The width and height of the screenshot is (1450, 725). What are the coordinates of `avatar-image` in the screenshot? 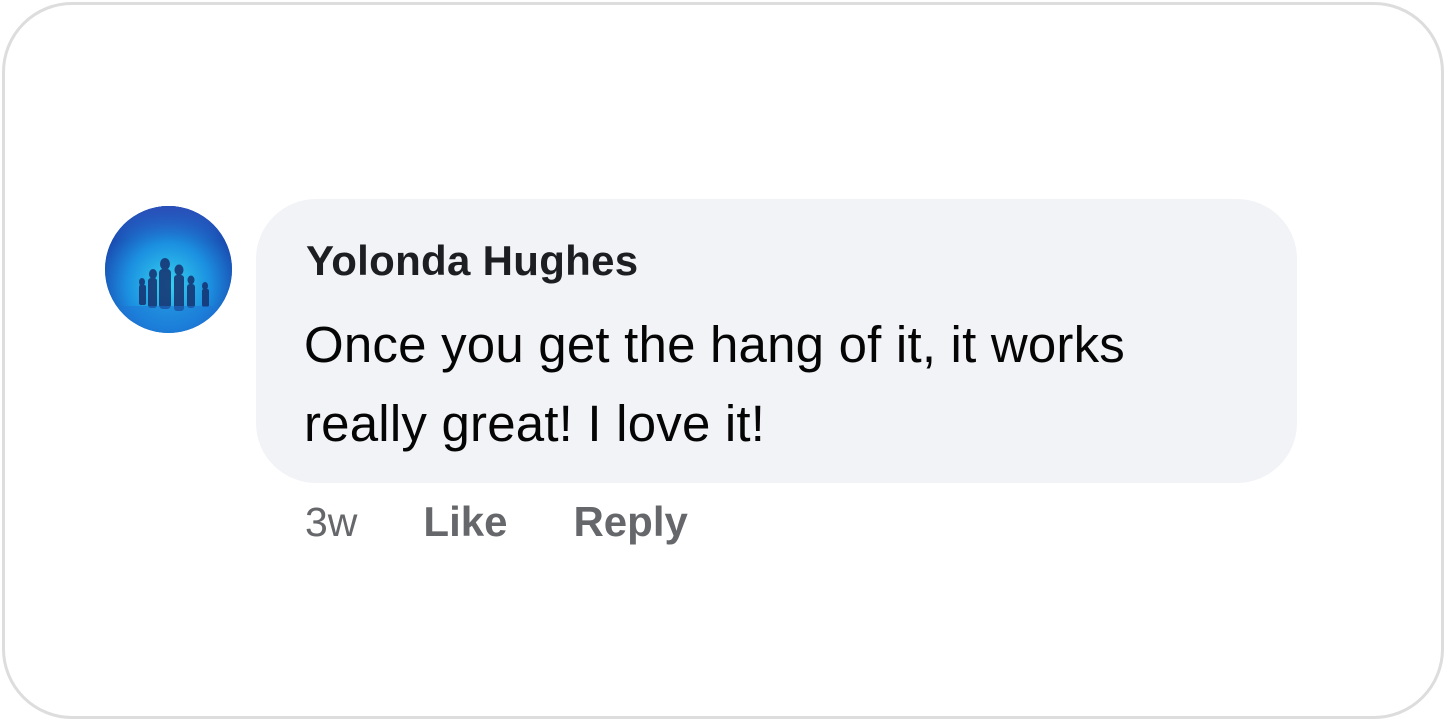 It's located at (168, 269).